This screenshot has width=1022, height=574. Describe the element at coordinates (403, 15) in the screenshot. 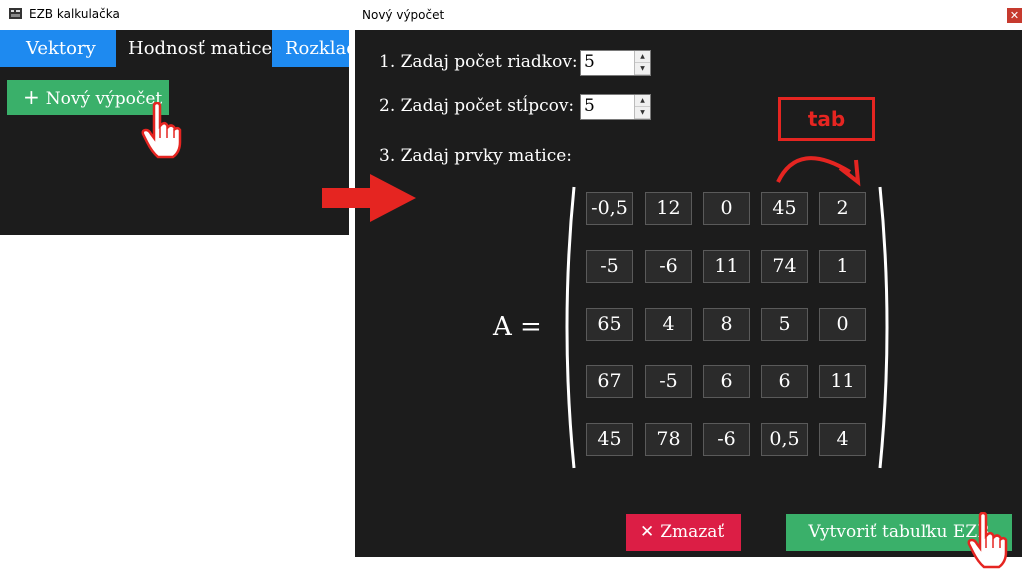

I see `dialog-title: Nový výpočet` at that location.